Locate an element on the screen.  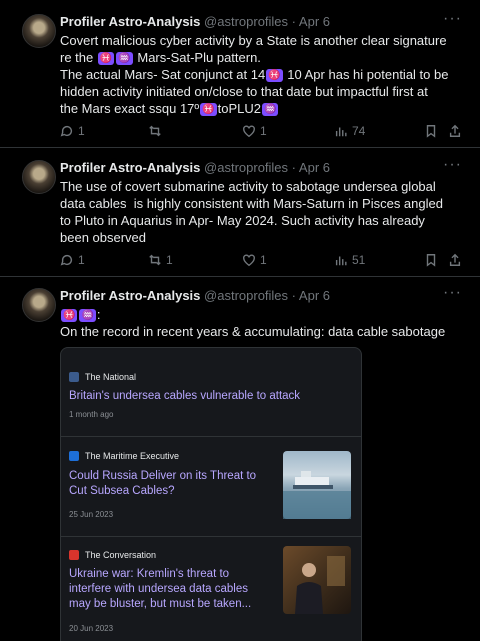
text-span: the Mars exact ssqu 17º is located at coordinates (130, 108).